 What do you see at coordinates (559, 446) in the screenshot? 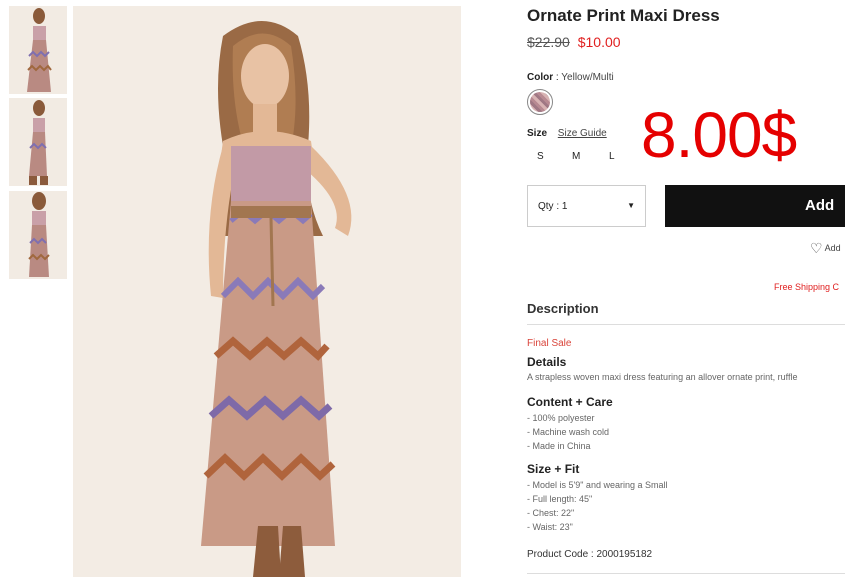
I see `care-item: - Made in China` at bounding box center [559, 446].